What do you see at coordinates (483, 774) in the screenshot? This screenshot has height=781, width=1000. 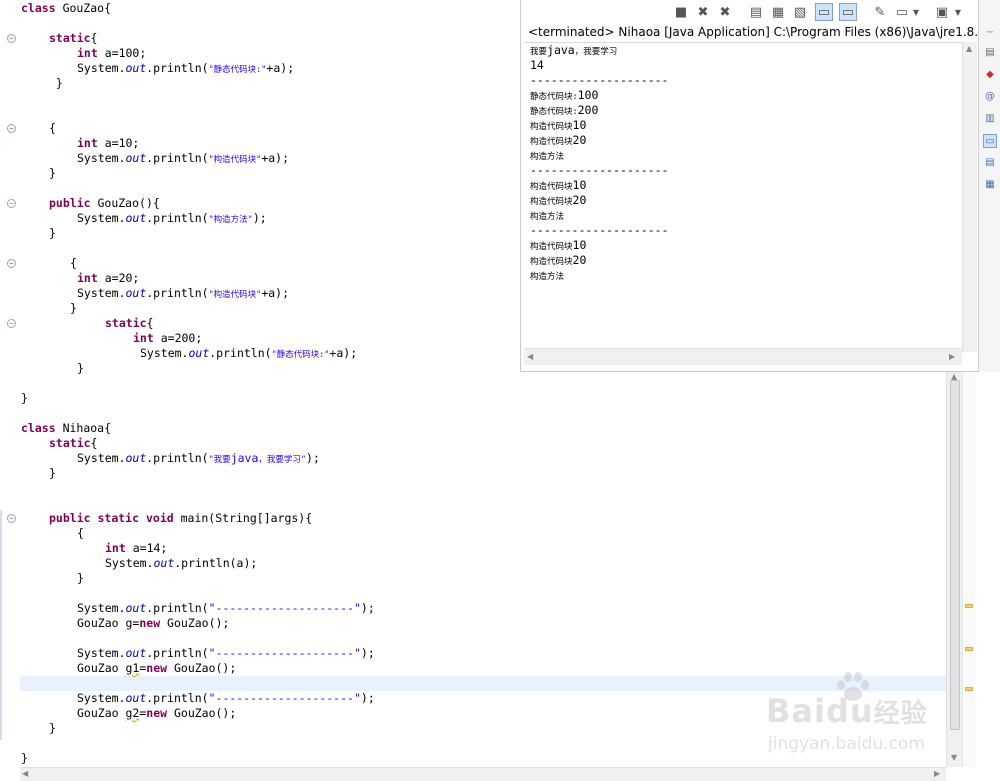 I see `editor-horizontal-scrollbar: ◀ ▶` at bounding box center [483, 774].